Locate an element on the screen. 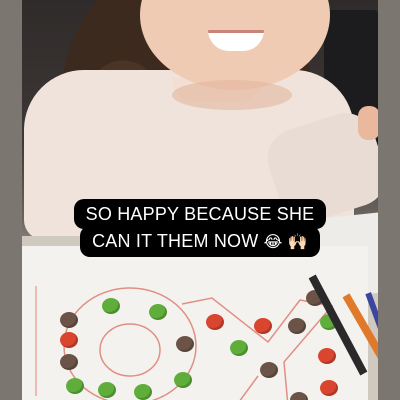  caption-text-1: SO HAPPY BECAUSE SHE is located at coordinates (200, 214).